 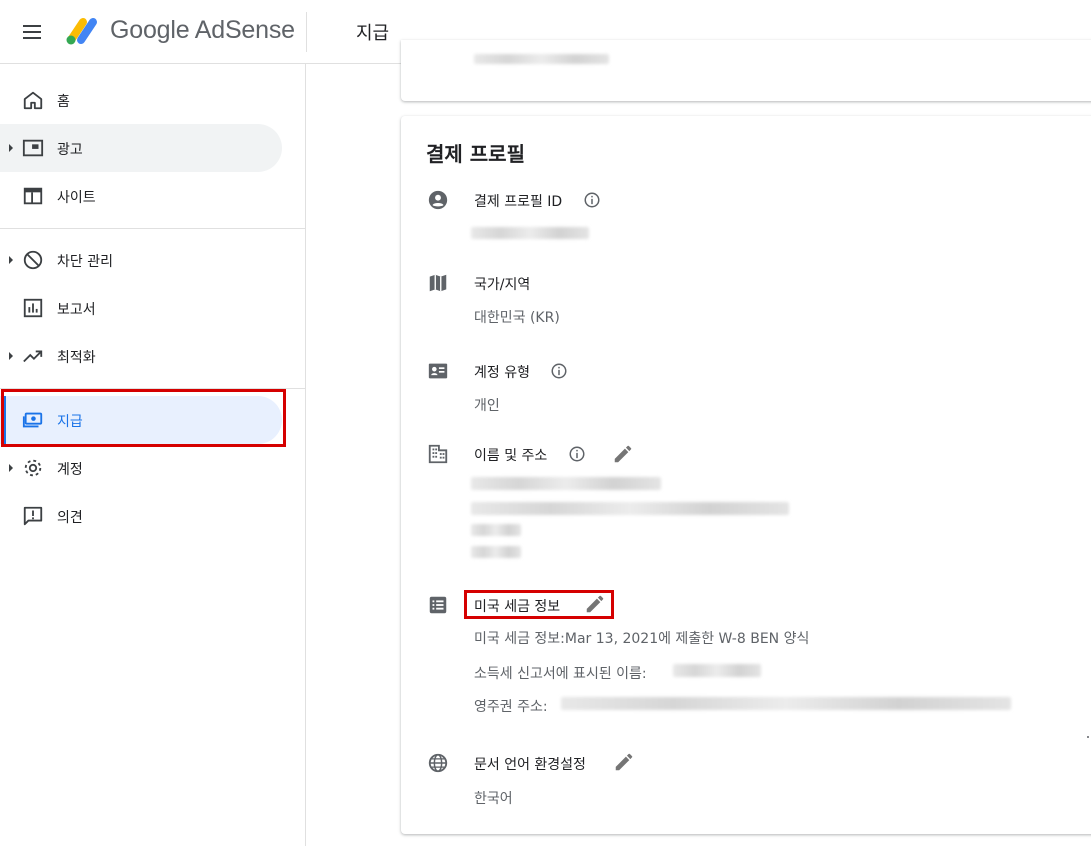 What do you see at coordinates (4, 420) in the screenshot?
I see `active-indicator` at bounding box center [4, 420].